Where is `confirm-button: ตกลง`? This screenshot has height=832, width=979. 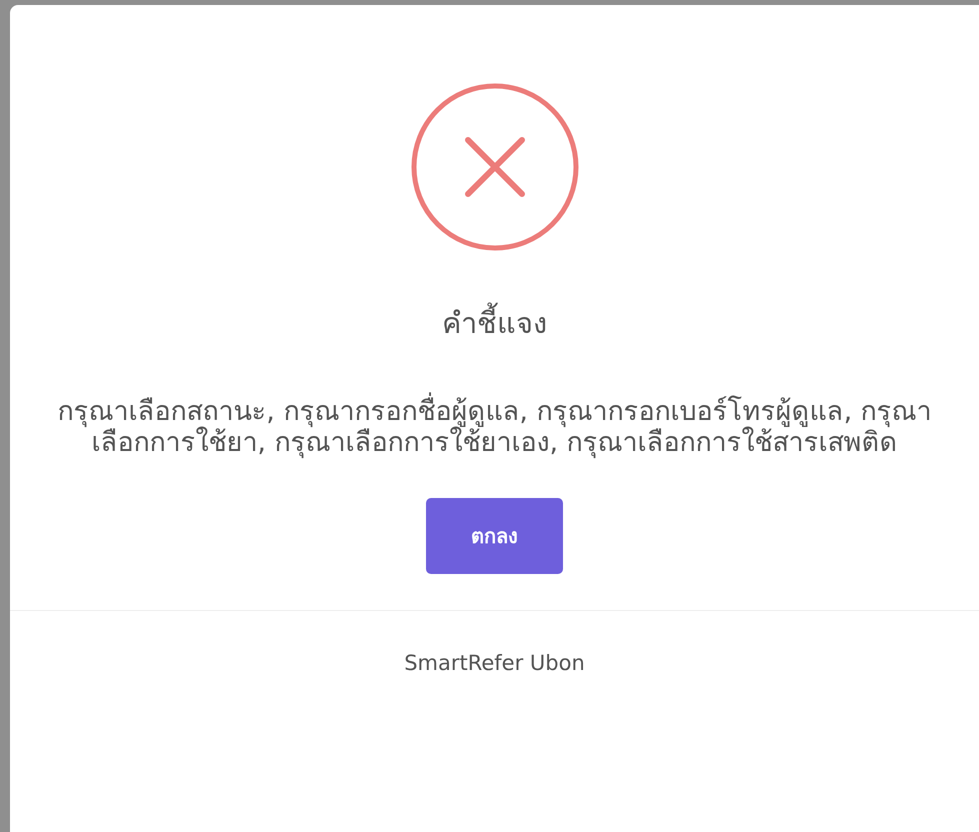 confirm-button: ตกลง is located at coordinates (494, 536).